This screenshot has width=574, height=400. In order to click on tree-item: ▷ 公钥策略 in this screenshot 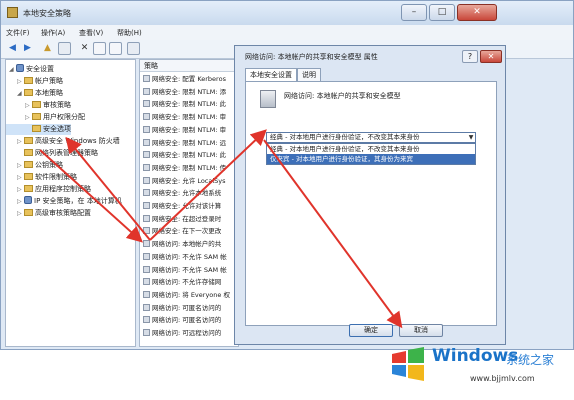, I will do `click(34, 165)`.